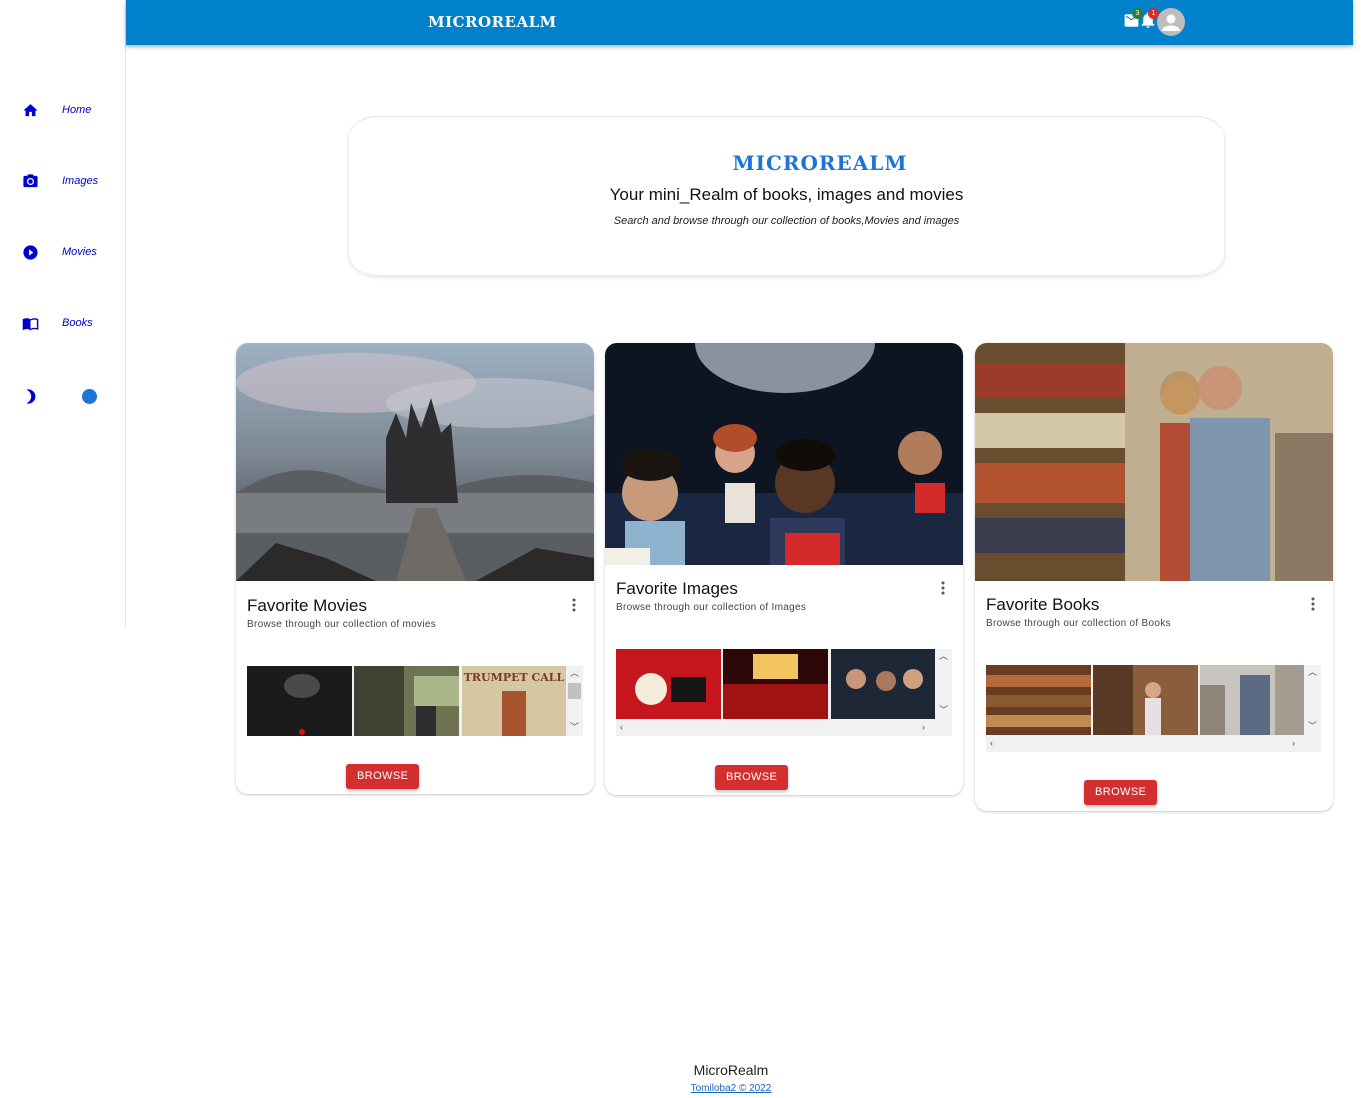 The width and height of the screenshot is (1372, 1098). Describe the element at coordinates (415, 462) in the screenshot. I see `castle-image` at that location.